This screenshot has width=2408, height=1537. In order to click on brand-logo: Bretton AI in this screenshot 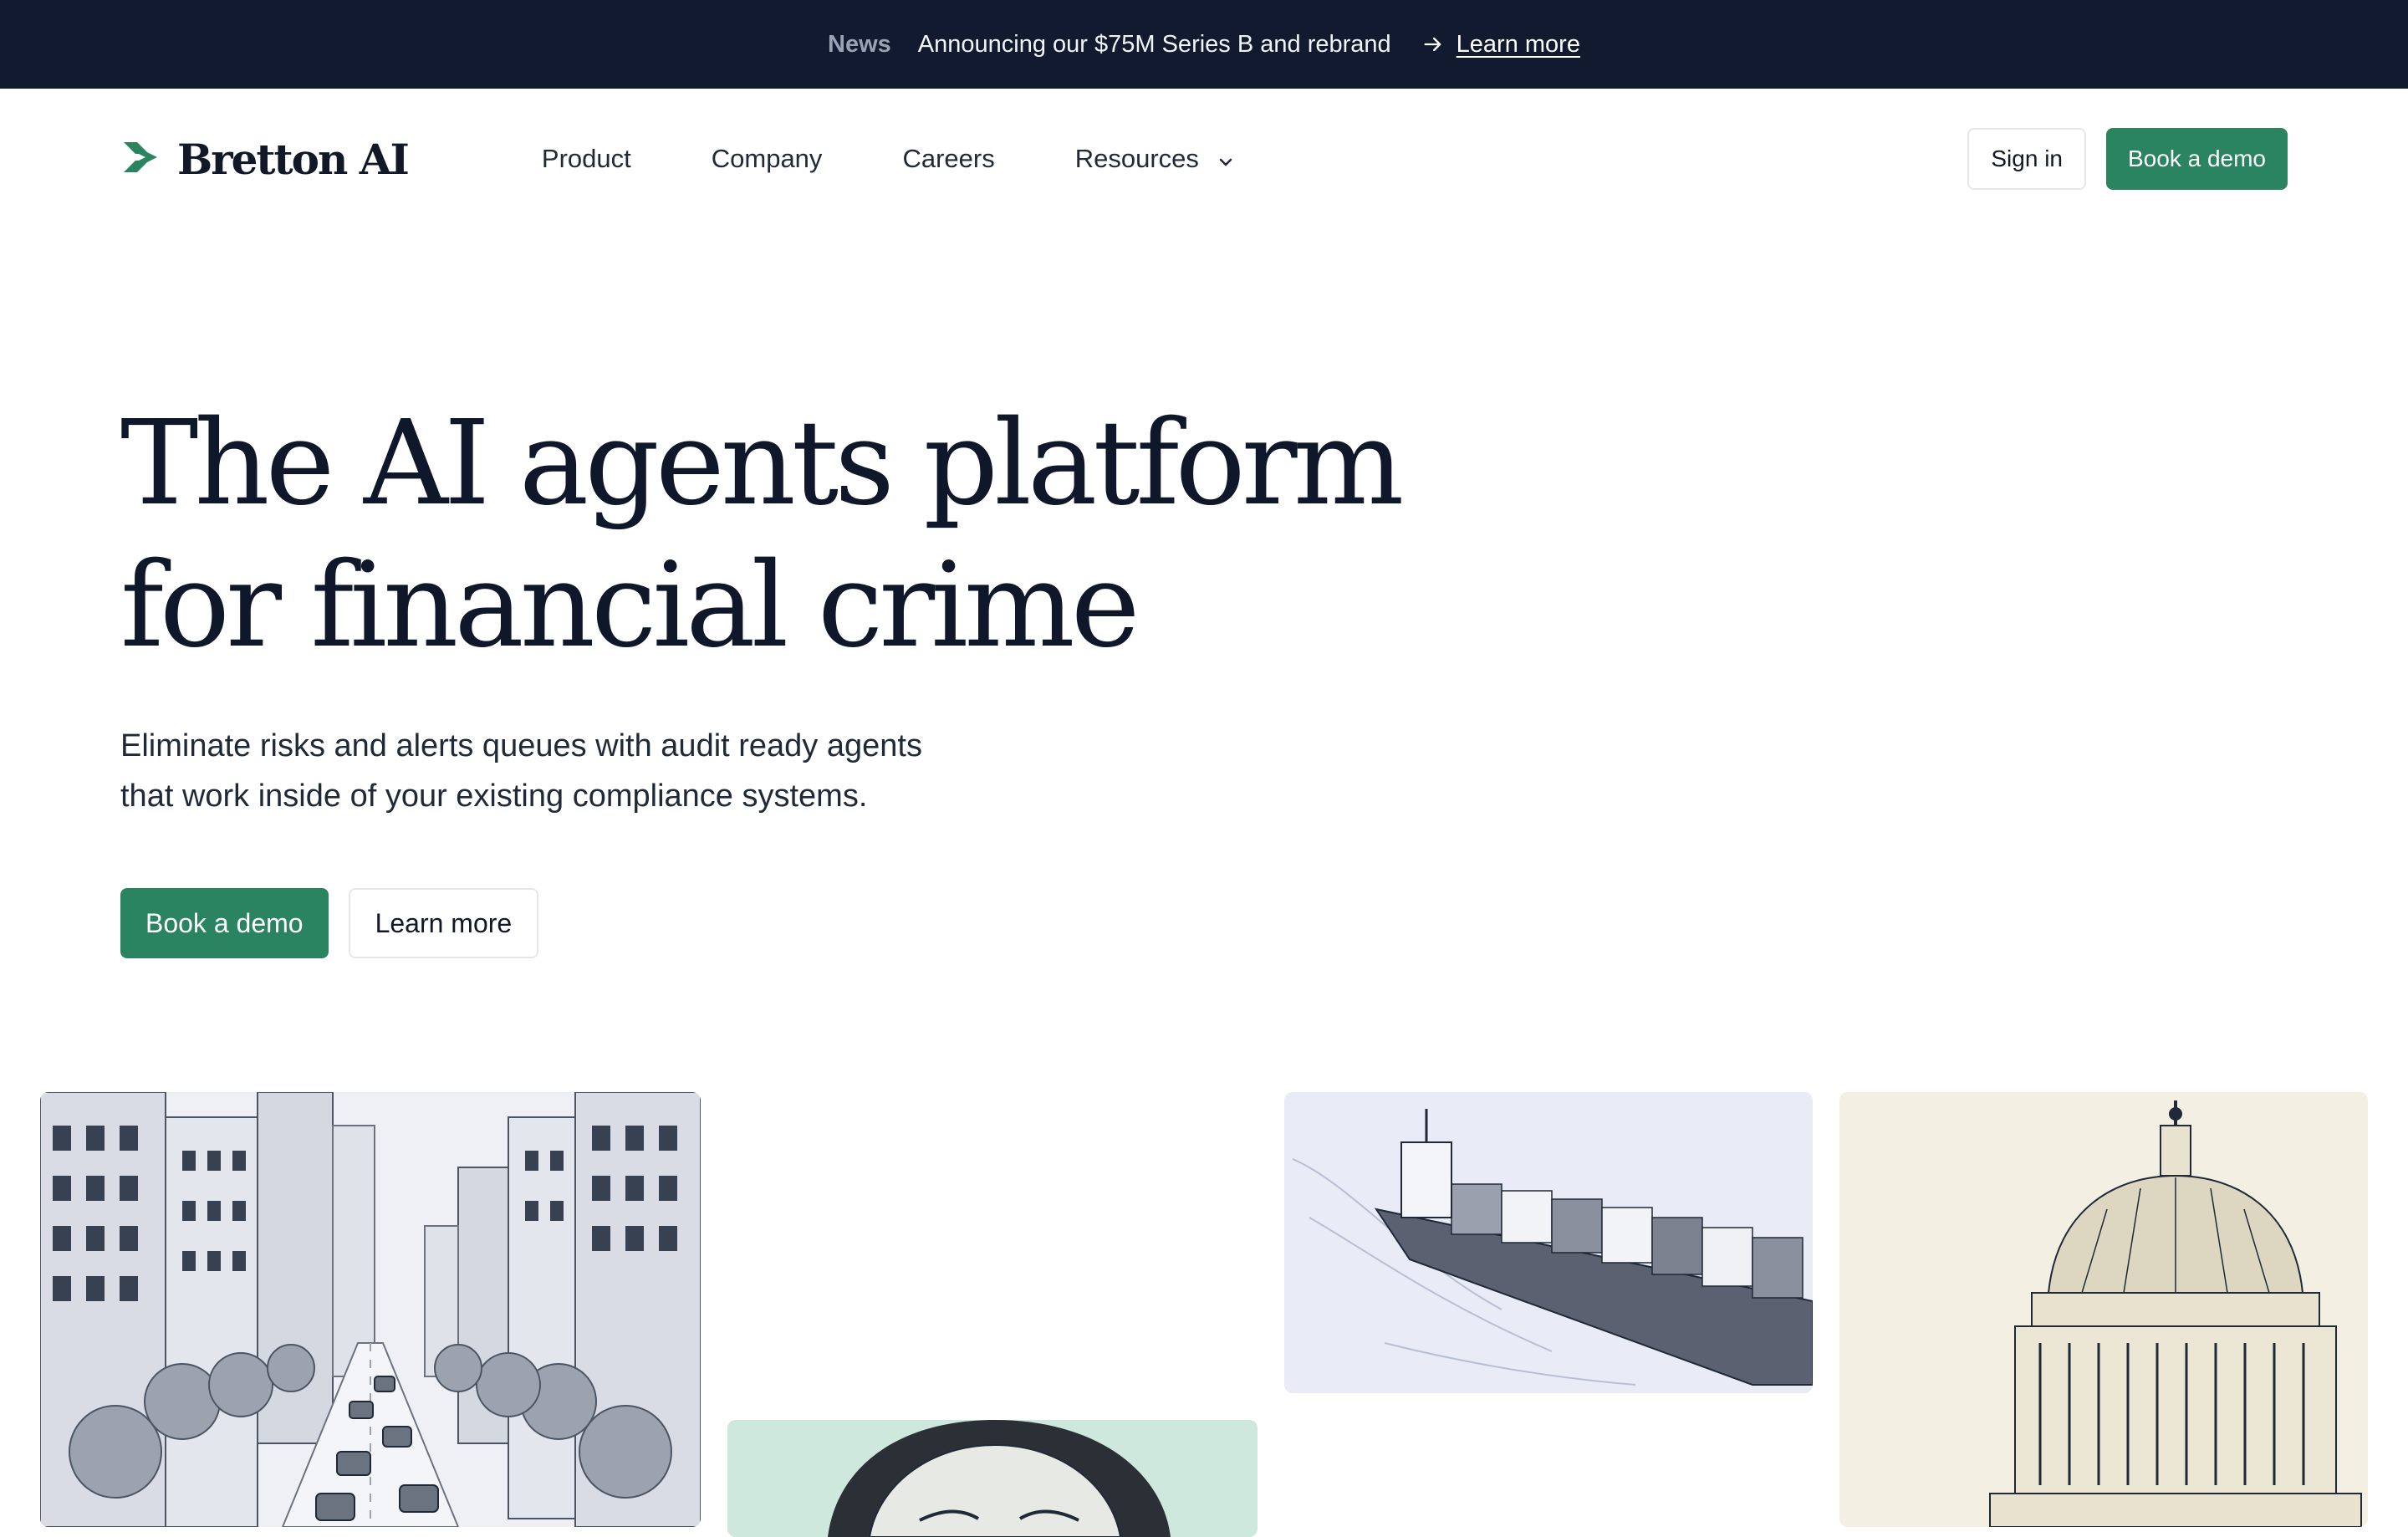, I will do `click(265, 159)`.